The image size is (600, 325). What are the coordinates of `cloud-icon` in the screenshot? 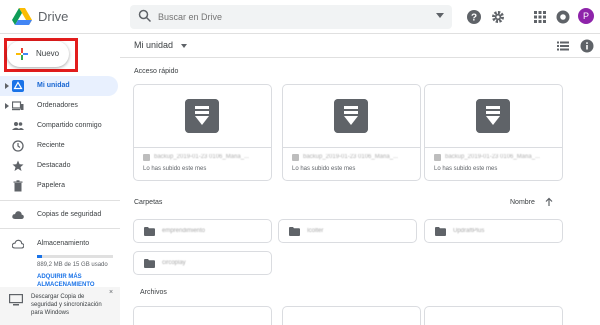 It's located at (18, 215).